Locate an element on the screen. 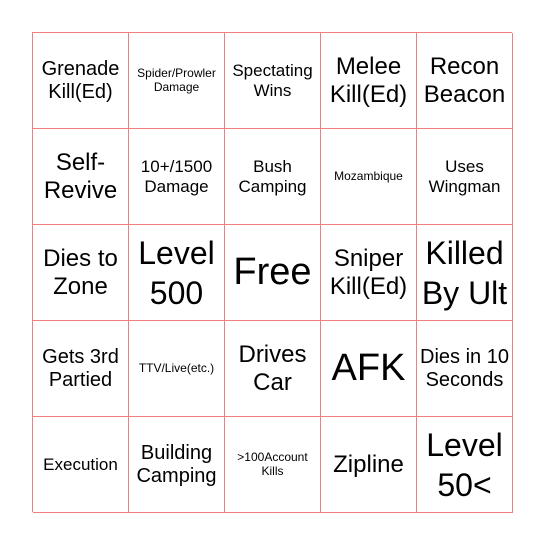 This screenshot has height=544, width=544. bingo-cell: Melee Kill(Ed) is located at coordinates (369, 81).